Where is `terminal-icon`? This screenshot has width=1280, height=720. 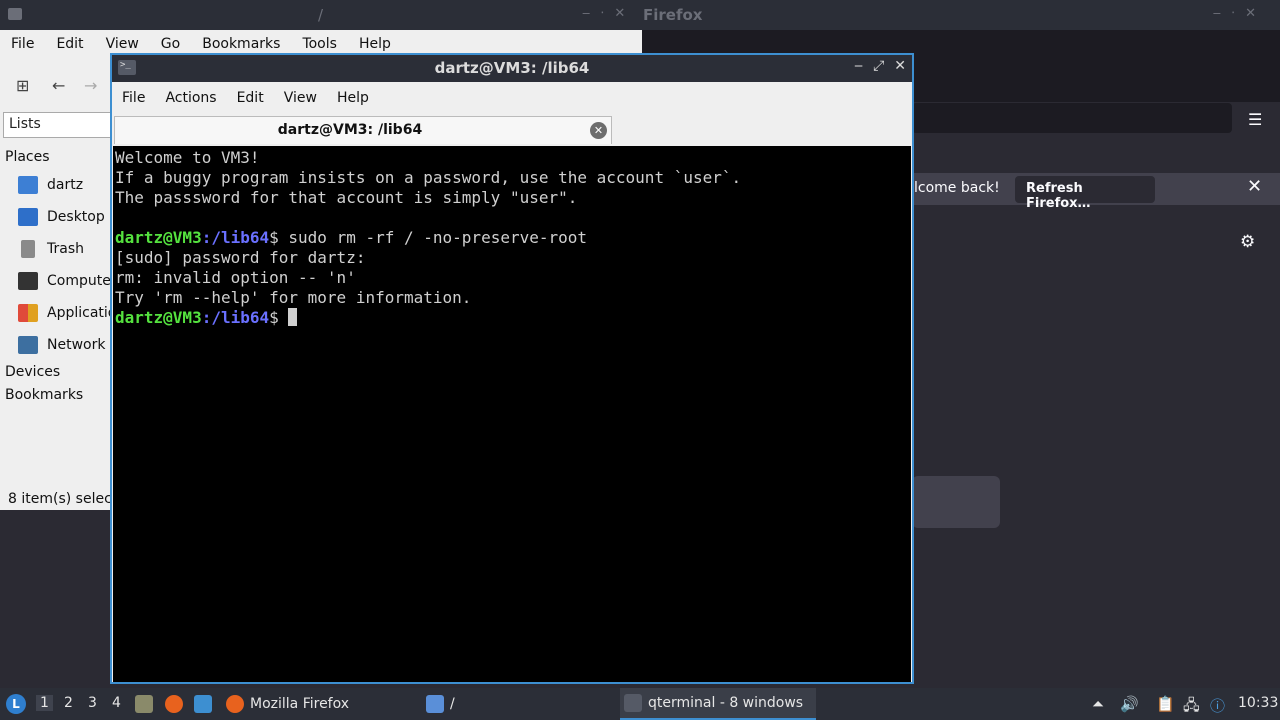 terminal-icon is located at coordinates (633, 703).